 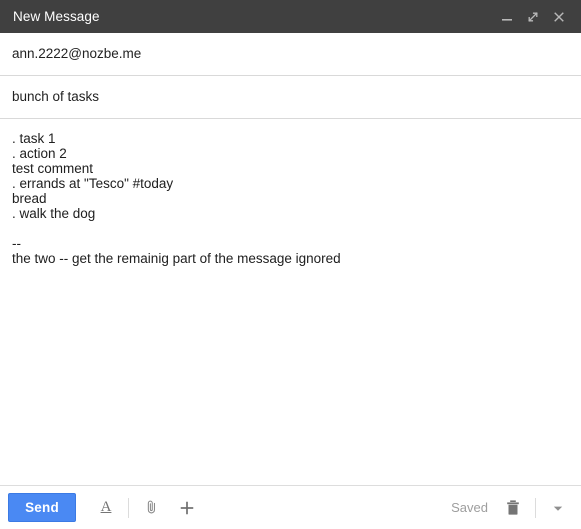 I want to click on send-button: Send, so click(x=42, y=507).